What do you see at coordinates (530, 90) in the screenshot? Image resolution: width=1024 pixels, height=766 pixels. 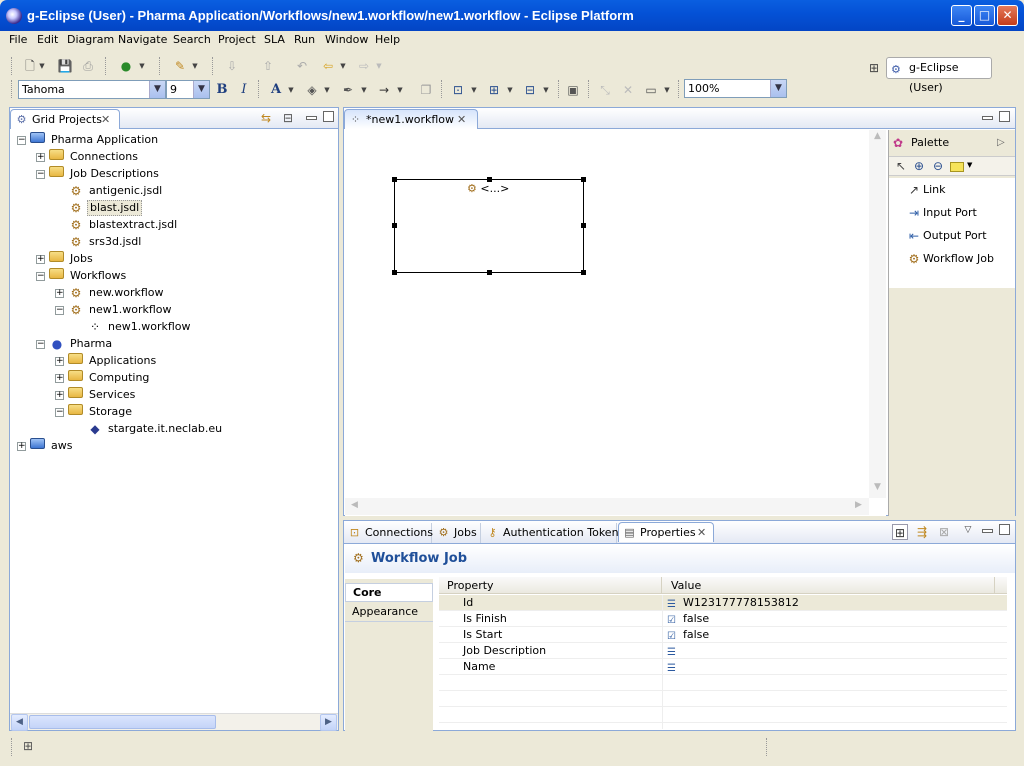 I see `align-icon: ⊟` at bounding box center [530, 90].